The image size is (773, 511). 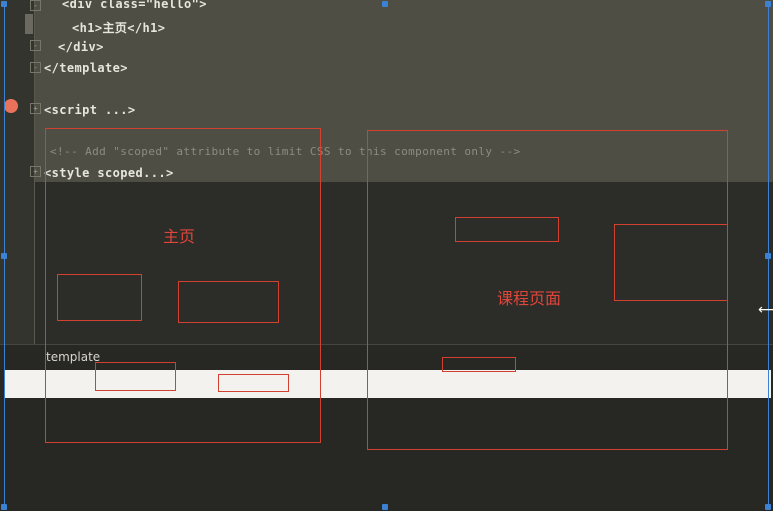 What do you see at coordinates (29, 24) in the screenshot?
I see `current-line-marker` at bounding box center [29, 24].